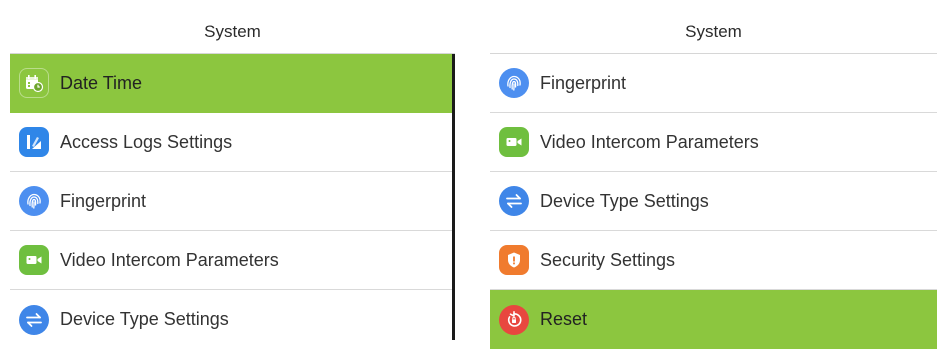  I want to click on menu-item-security-settings: Security Settings, so click(713, 260).